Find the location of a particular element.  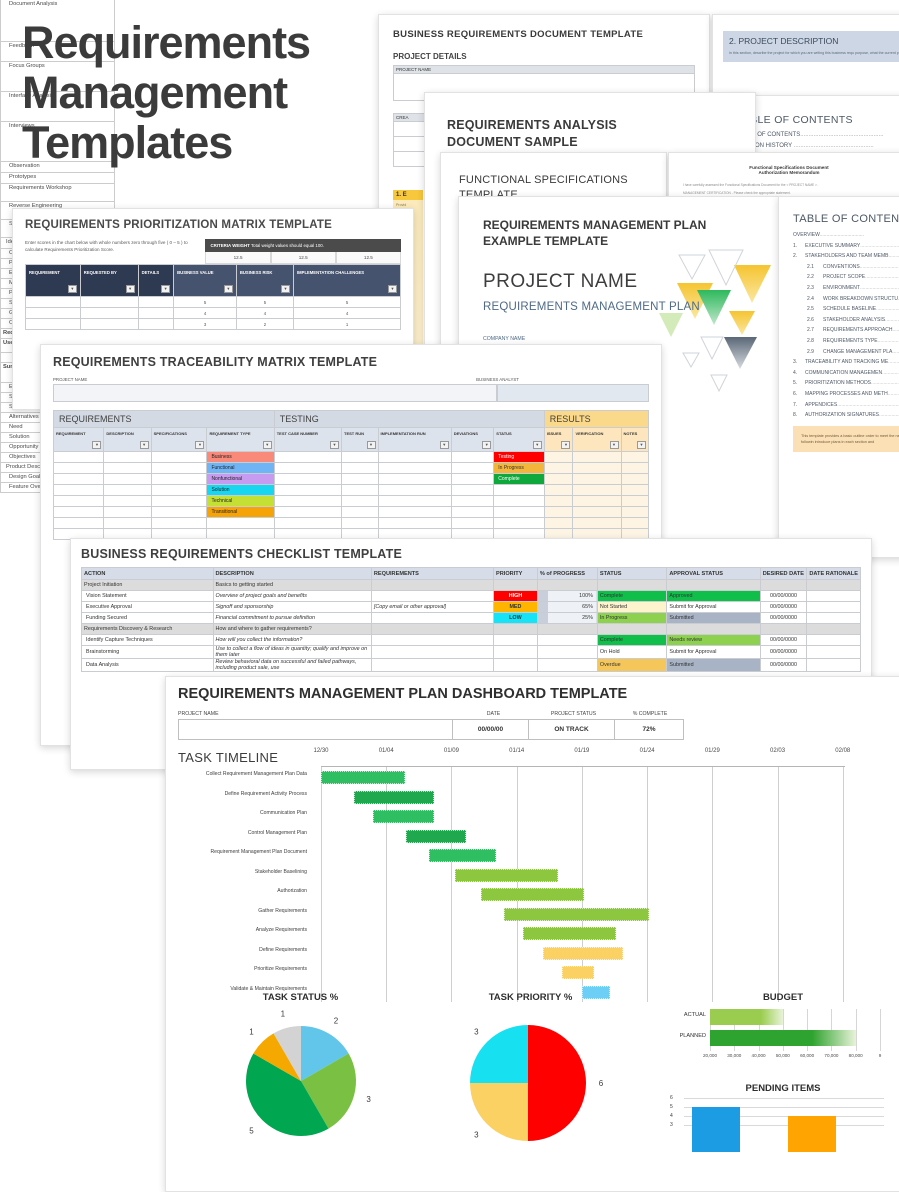

pending-bar is located at coordinates (812, 1134).